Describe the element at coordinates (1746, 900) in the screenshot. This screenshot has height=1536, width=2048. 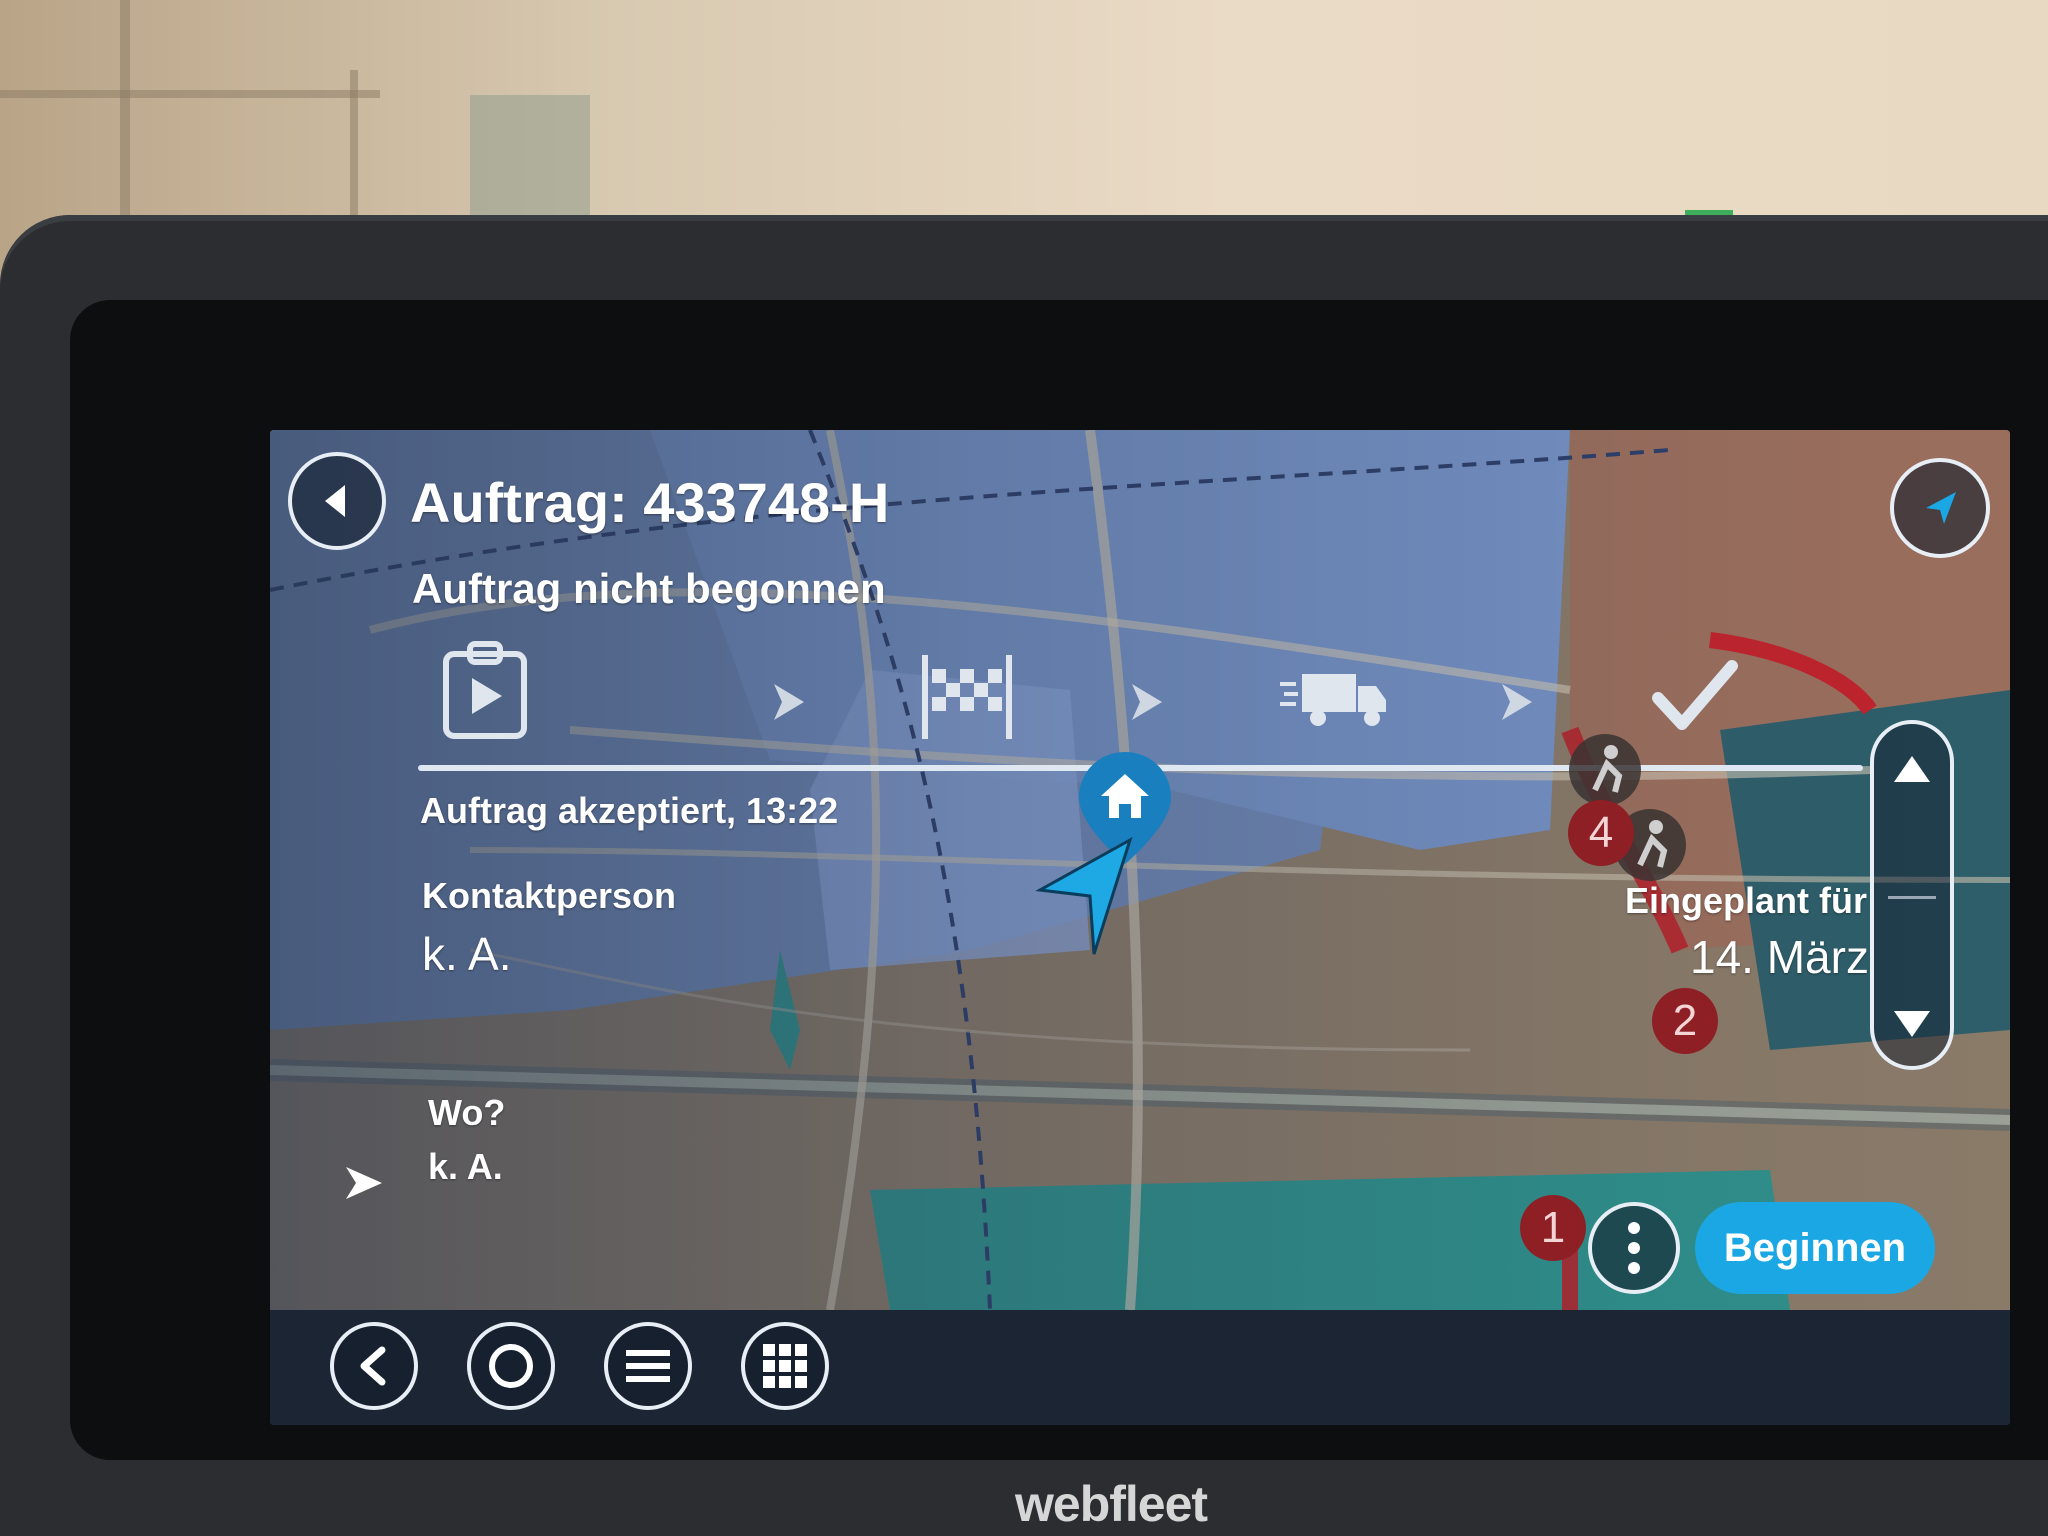
I see `scheduled-label: Eingeplant für` at that location.